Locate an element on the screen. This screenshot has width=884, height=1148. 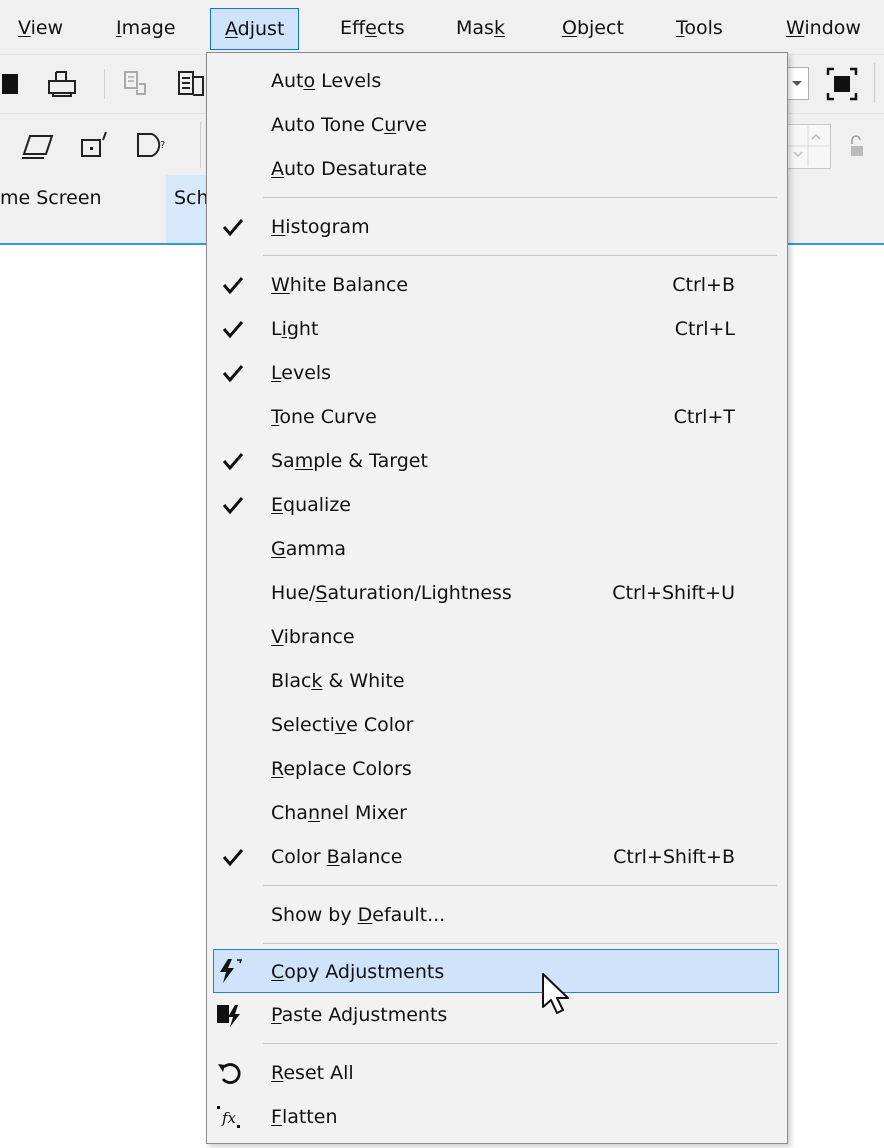
menu-item-label: Sample & Target is located at coordinates (349, 461).